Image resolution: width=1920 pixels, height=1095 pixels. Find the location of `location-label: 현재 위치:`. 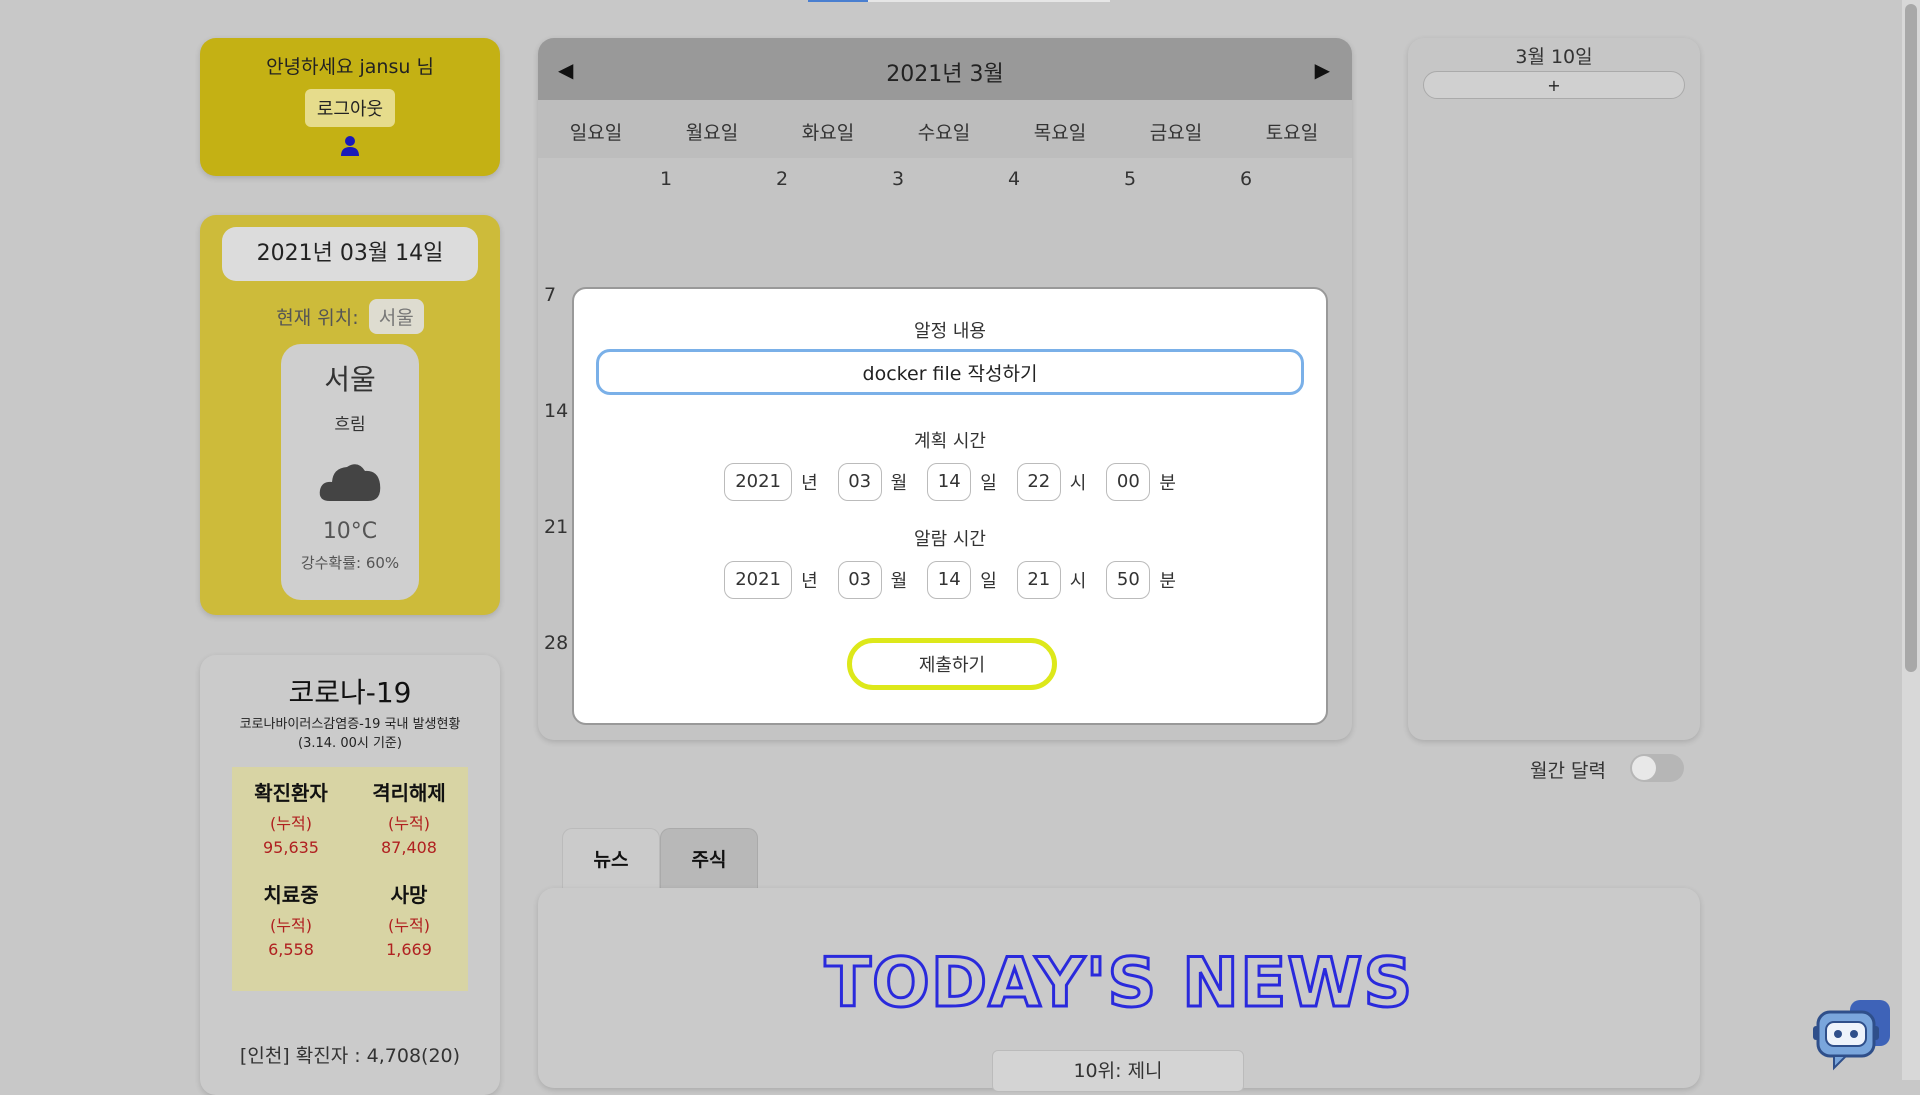

location-label: 현재 위치: is located at coordinates (317, 318).